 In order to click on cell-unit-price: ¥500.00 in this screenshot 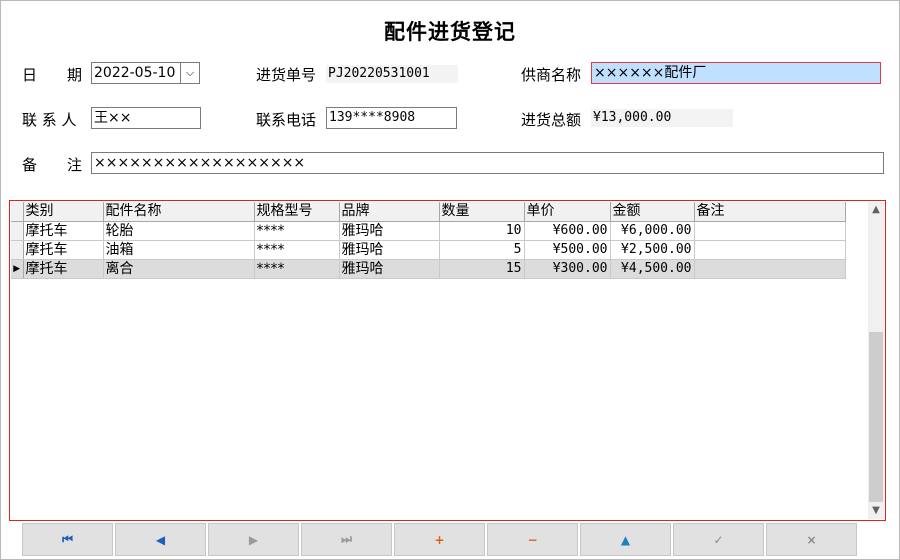, I will do `click(567, 250)`.